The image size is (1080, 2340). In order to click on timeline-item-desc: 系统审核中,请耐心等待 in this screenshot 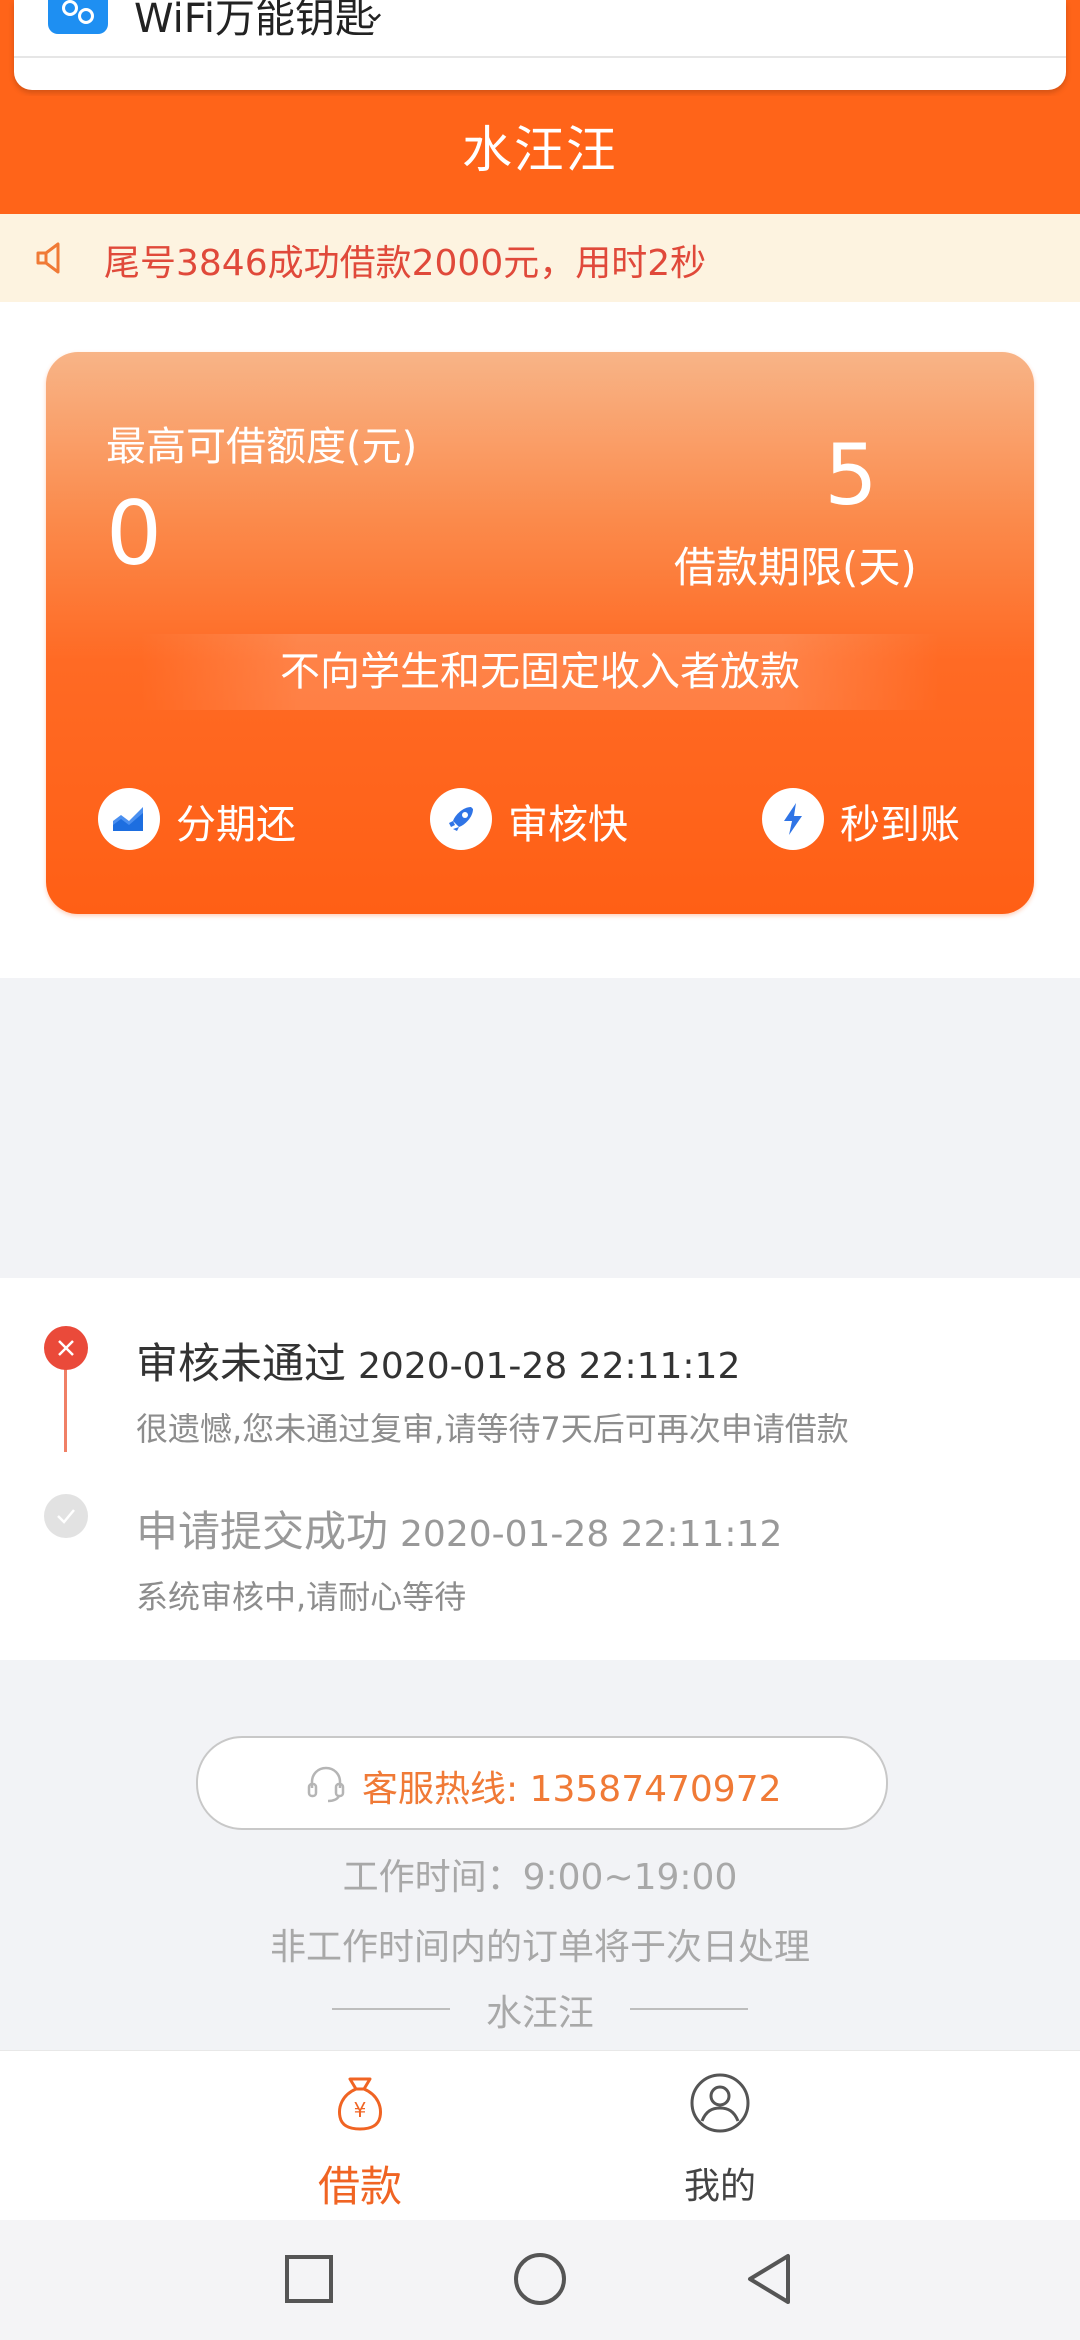, I will do `click(301, 1597)`.